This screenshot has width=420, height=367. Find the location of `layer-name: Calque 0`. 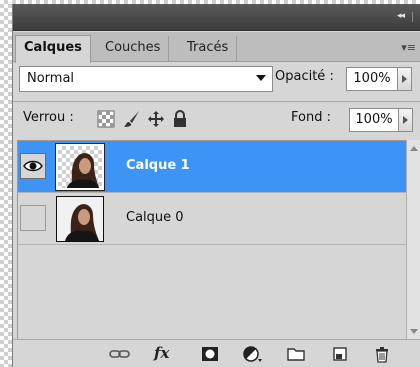

layer-name: Calque 0 is located at coordinates (155, 217).